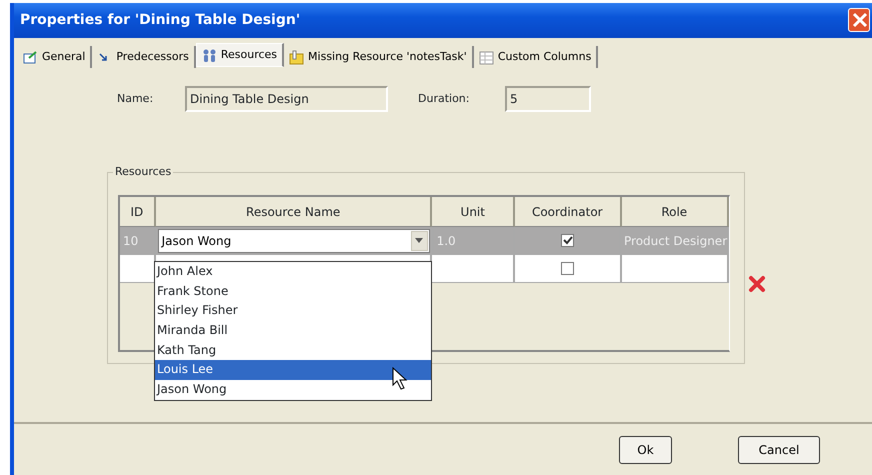  What do you see at coordinates (474, 212) in the screenshot?
I see `column-header: Unit` at bounding box center [474, 212].